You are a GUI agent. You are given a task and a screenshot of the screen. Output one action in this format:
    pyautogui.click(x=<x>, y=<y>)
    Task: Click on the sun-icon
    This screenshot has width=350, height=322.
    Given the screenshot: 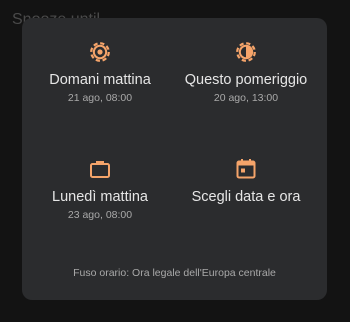 What is the action you would take?
    pyautogui.click(x=100, y=52)
    